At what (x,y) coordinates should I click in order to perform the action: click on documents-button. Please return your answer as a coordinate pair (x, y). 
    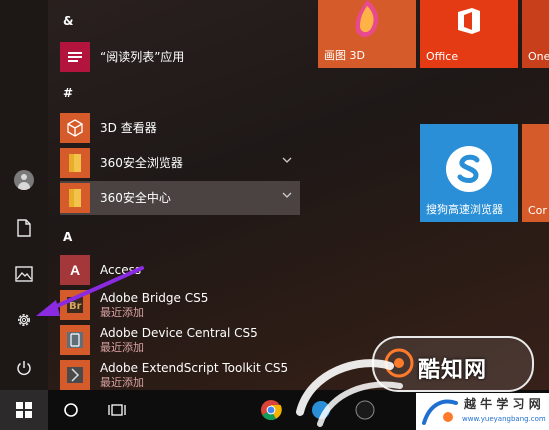
    Looking at the image, I should click on (24, 228).